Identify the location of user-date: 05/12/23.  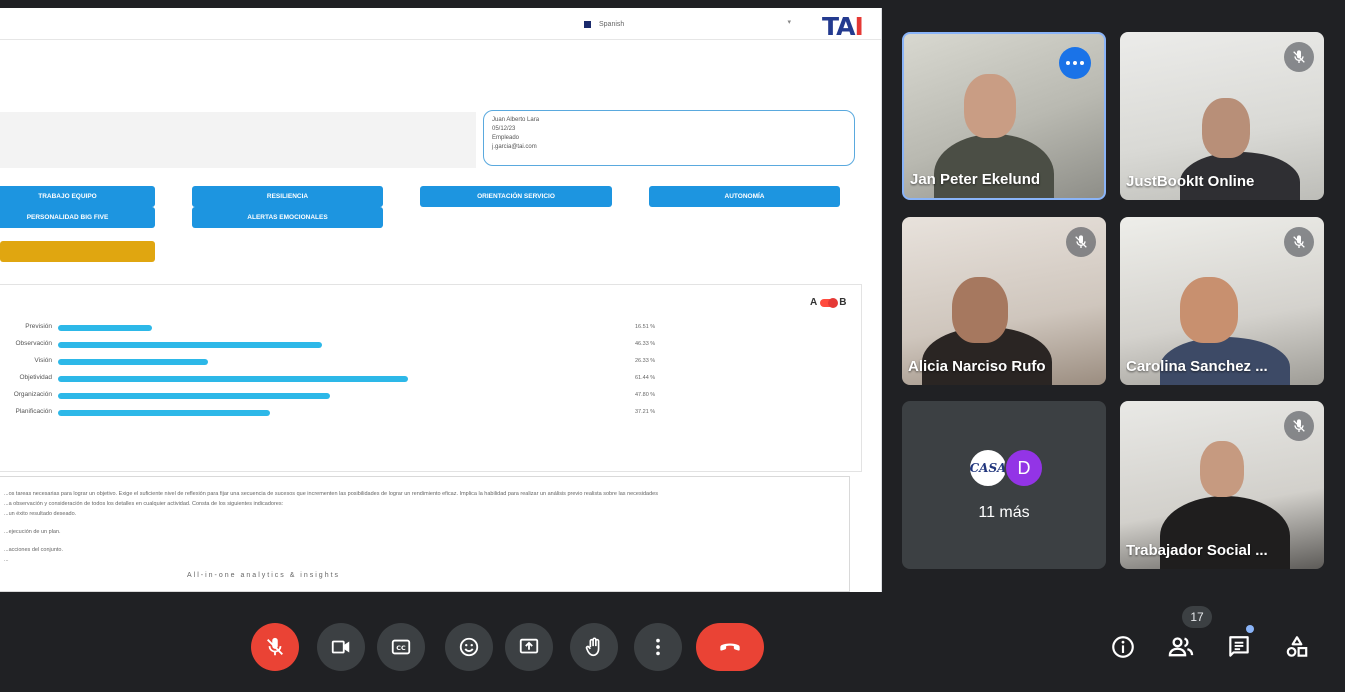
(504, 129).